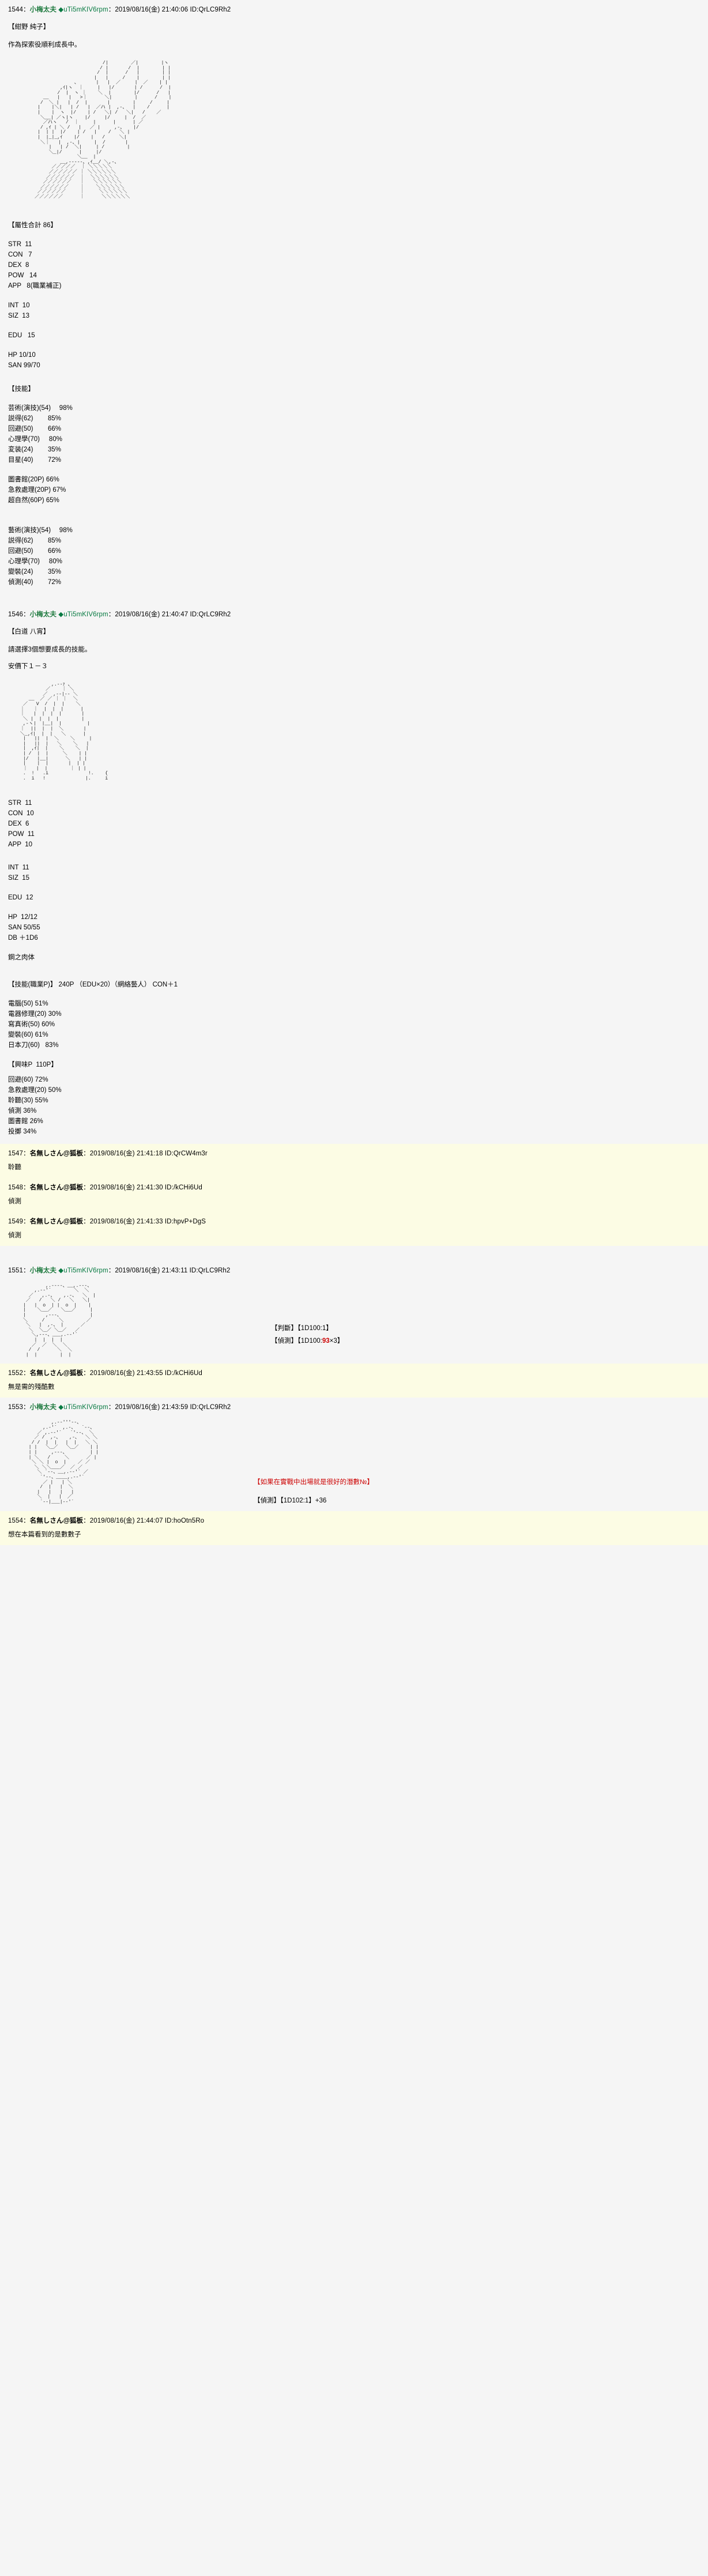 The image size is (708, 2576). I want to click on post-line1: 請選擇3個想要成長的技能。, so click(50, 649).